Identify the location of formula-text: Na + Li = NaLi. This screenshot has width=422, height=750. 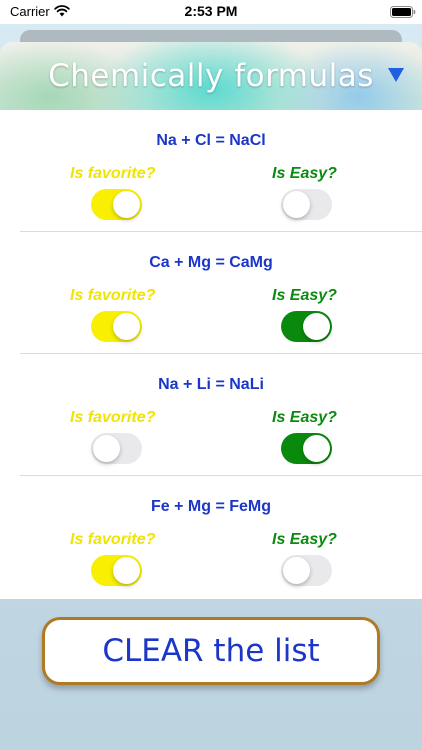
(211, 384).